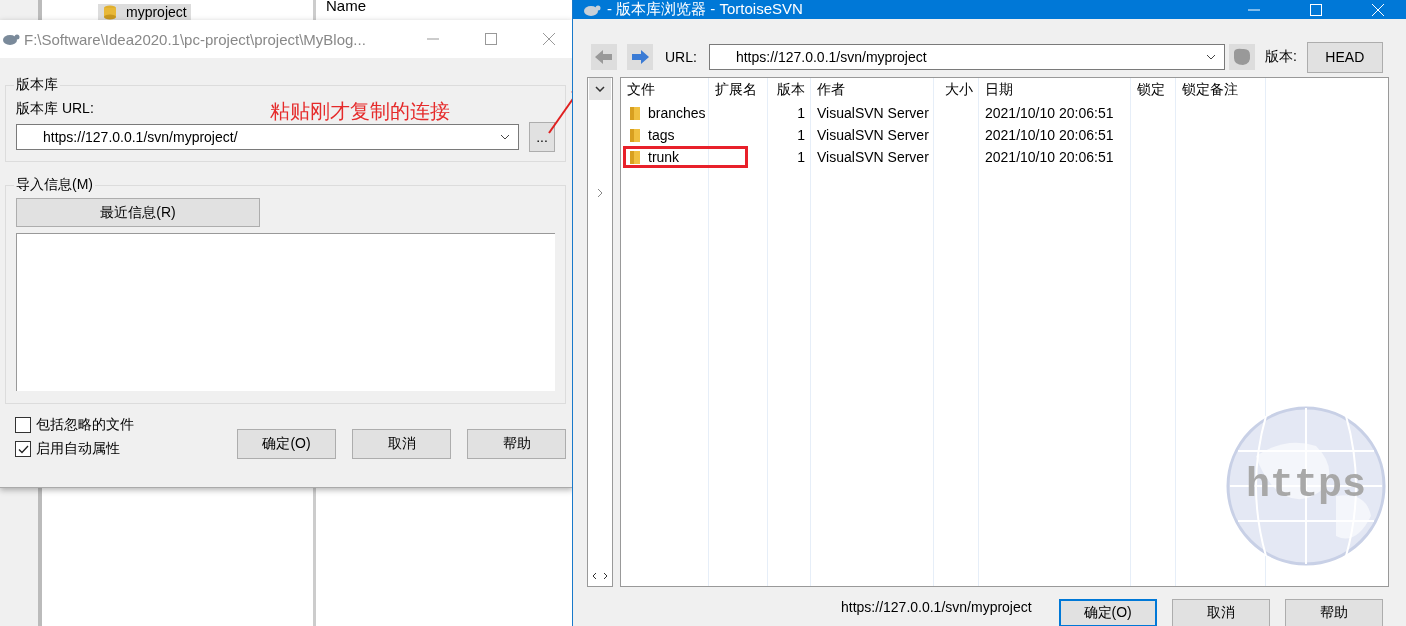 The image size is (1406, 626). What do you see at coordinates (1344, 57) in the screenshot?
I see `revision-button: HEAD` at bounding box center [1344, 57].